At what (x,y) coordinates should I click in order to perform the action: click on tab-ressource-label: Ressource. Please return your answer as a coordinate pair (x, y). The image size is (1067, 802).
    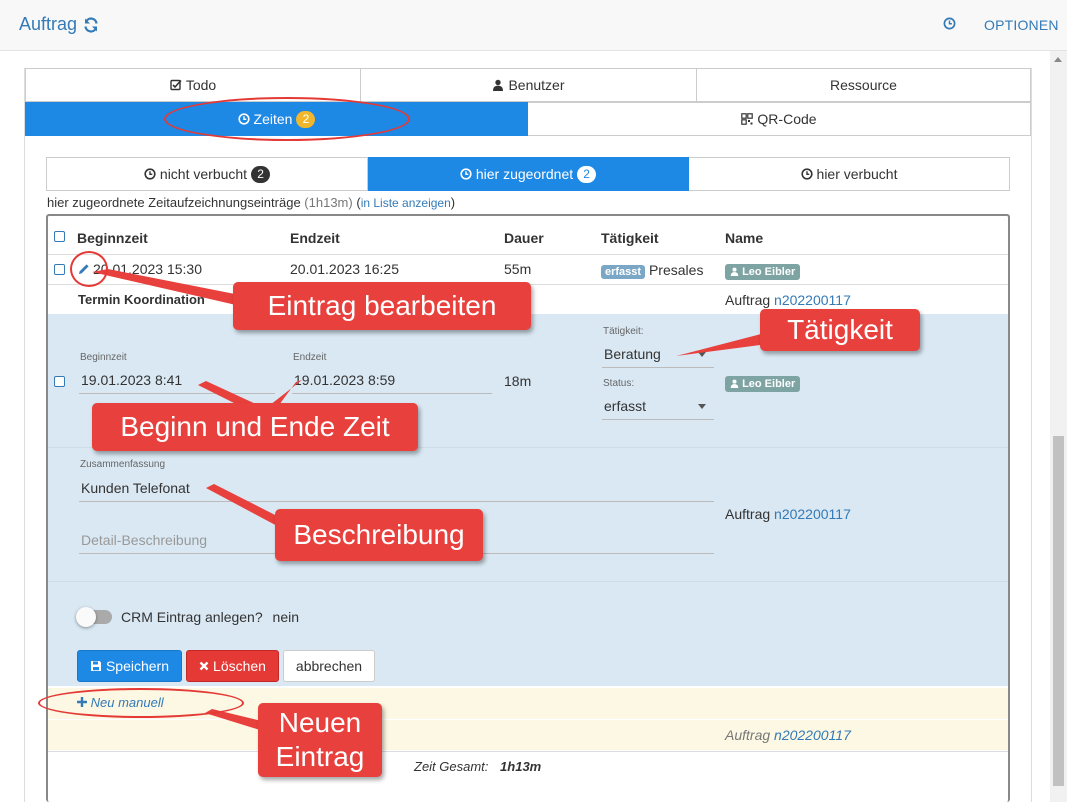
    Looking at the image, I should click on (863, 85).